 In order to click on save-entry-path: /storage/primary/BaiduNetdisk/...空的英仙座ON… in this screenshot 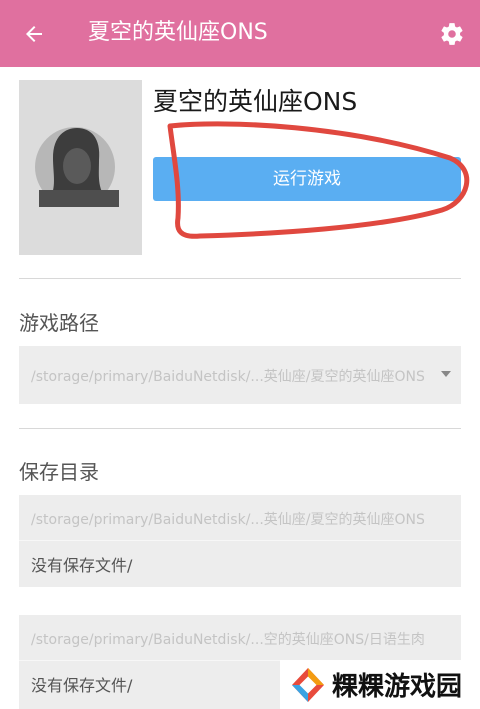, I will do `click(228, 640)`.